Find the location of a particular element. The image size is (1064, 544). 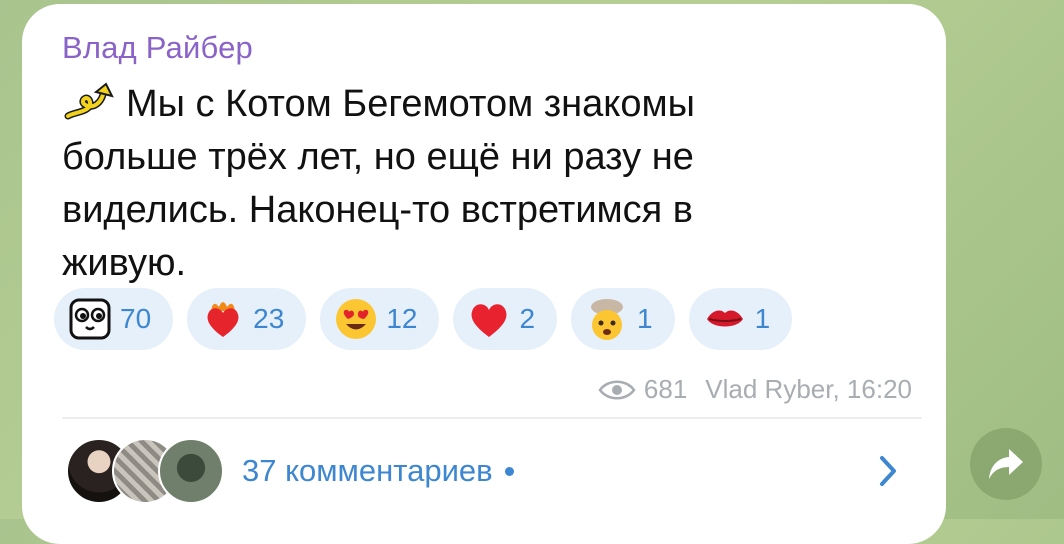

heart-on-fire-icon is located at coordinates (223, 319).